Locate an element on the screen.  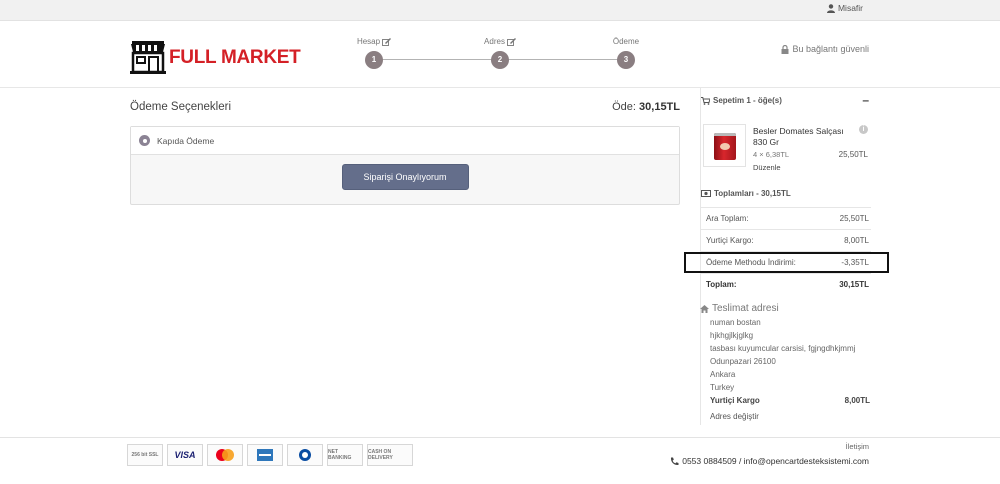
product-name: Besler Domates Salçası 830 Gr is located at coordinates (803, 137).